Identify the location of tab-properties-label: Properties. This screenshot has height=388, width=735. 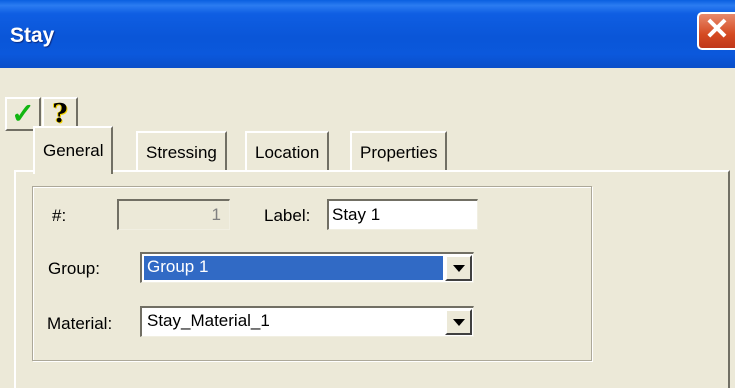
(399, 152).